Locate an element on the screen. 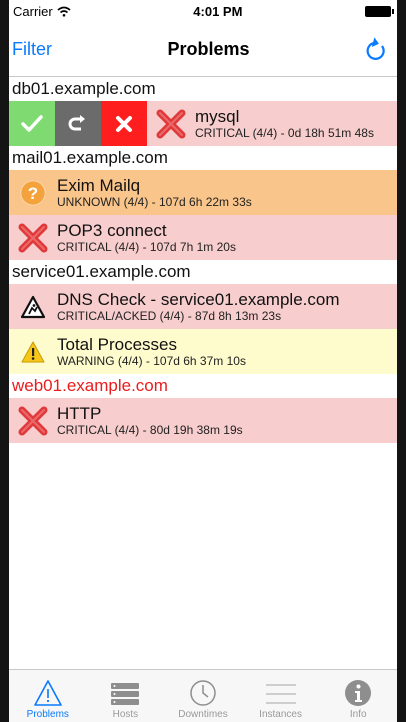 This screenshot has width=406, height=722. service-row-mysql: mysql CRITICAL (4/4) - 0d 18h 51m 48s is located at coordinates (203, 123).